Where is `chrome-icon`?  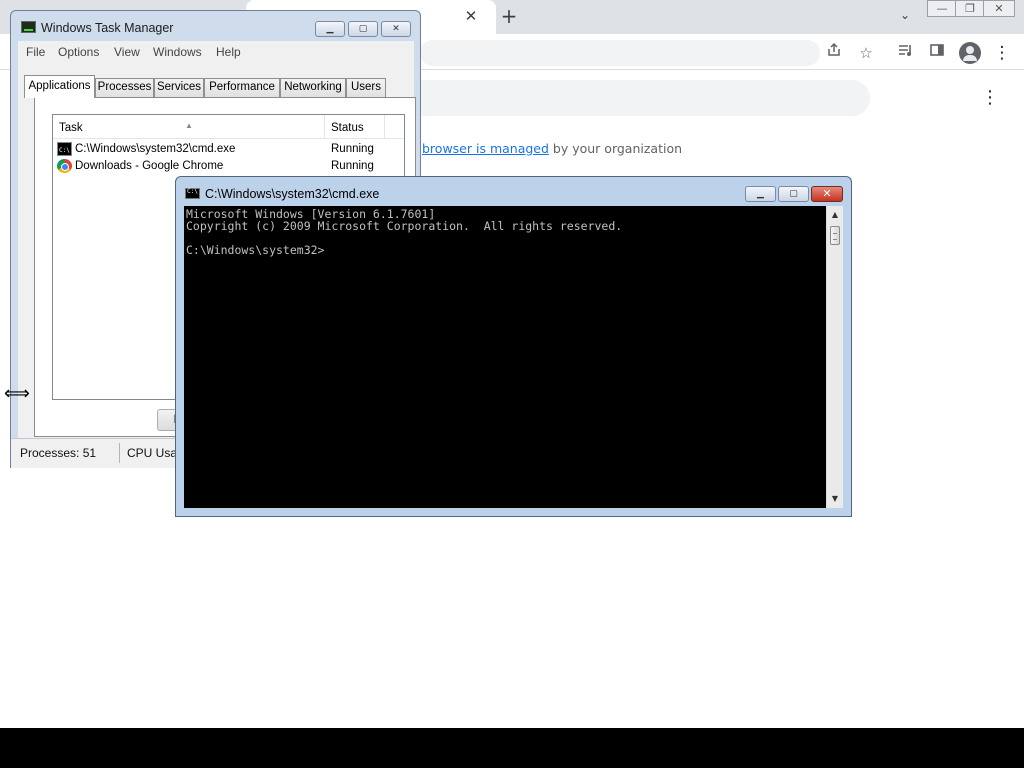
chrome-icon is located at coordinates (64, 166).